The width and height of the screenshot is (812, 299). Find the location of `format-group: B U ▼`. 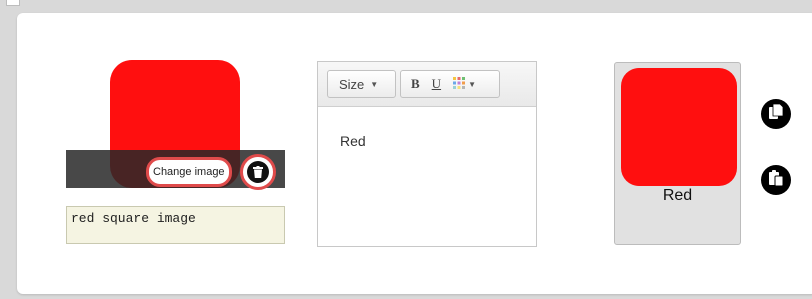

format-group: B U ▼ is located at coordinates (450, 84).